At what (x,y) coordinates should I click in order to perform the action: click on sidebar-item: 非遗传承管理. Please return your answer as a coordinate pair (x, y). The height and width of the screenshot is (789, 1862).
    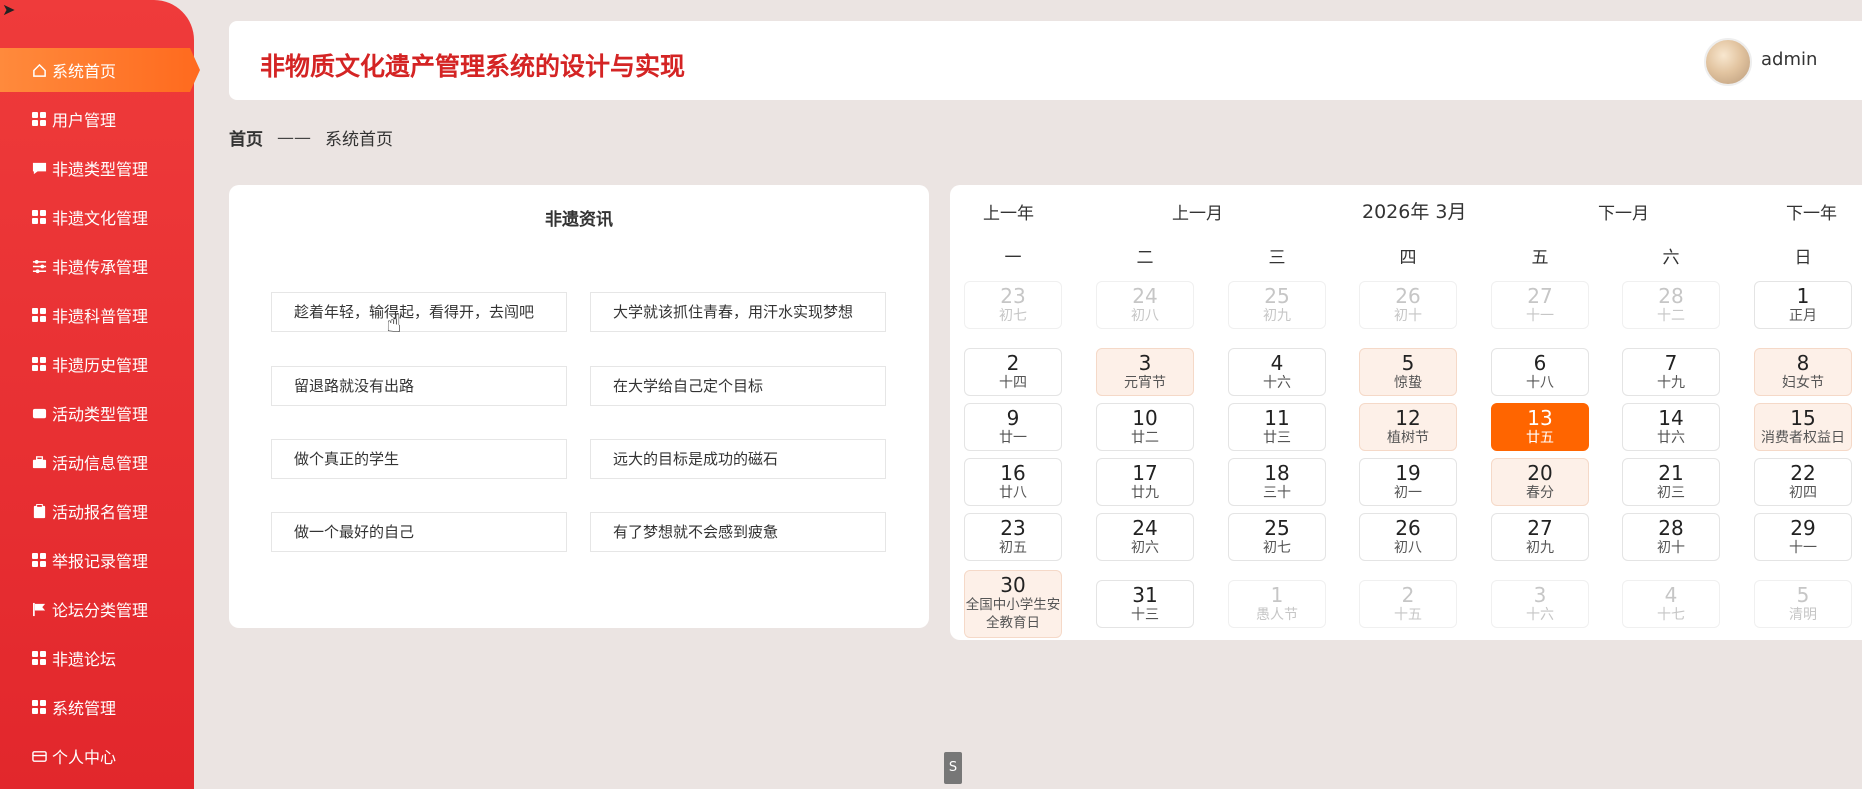
    Looking at the image, I should click on (97, 266).